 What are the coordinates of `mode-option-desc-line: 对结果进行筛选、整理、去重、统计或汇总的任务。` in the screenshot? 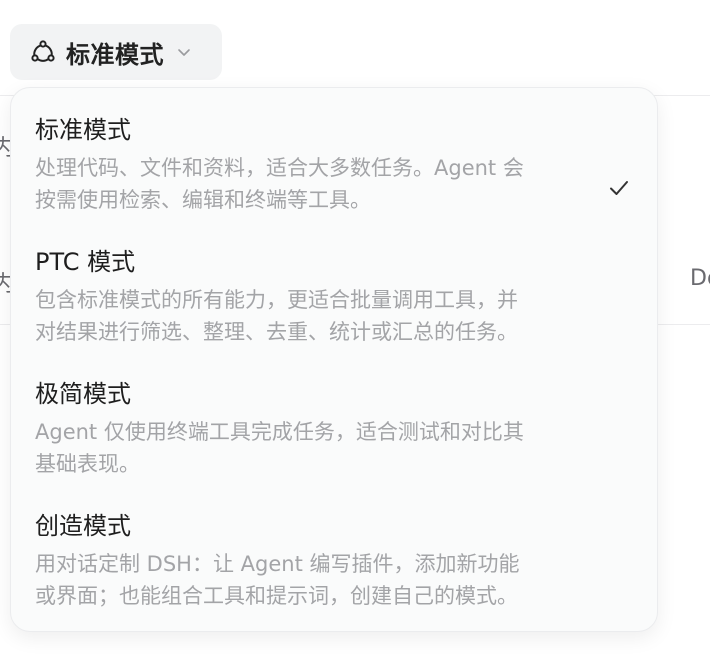 It's located at (276, 332).